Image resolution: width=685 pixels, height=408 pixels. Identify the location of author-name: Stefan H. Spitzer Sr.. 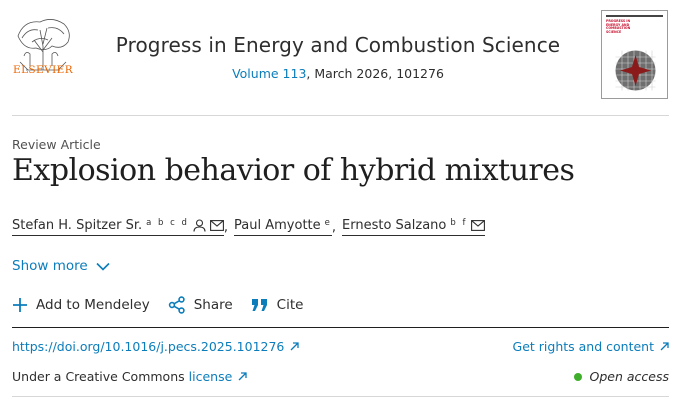
(77, 225).